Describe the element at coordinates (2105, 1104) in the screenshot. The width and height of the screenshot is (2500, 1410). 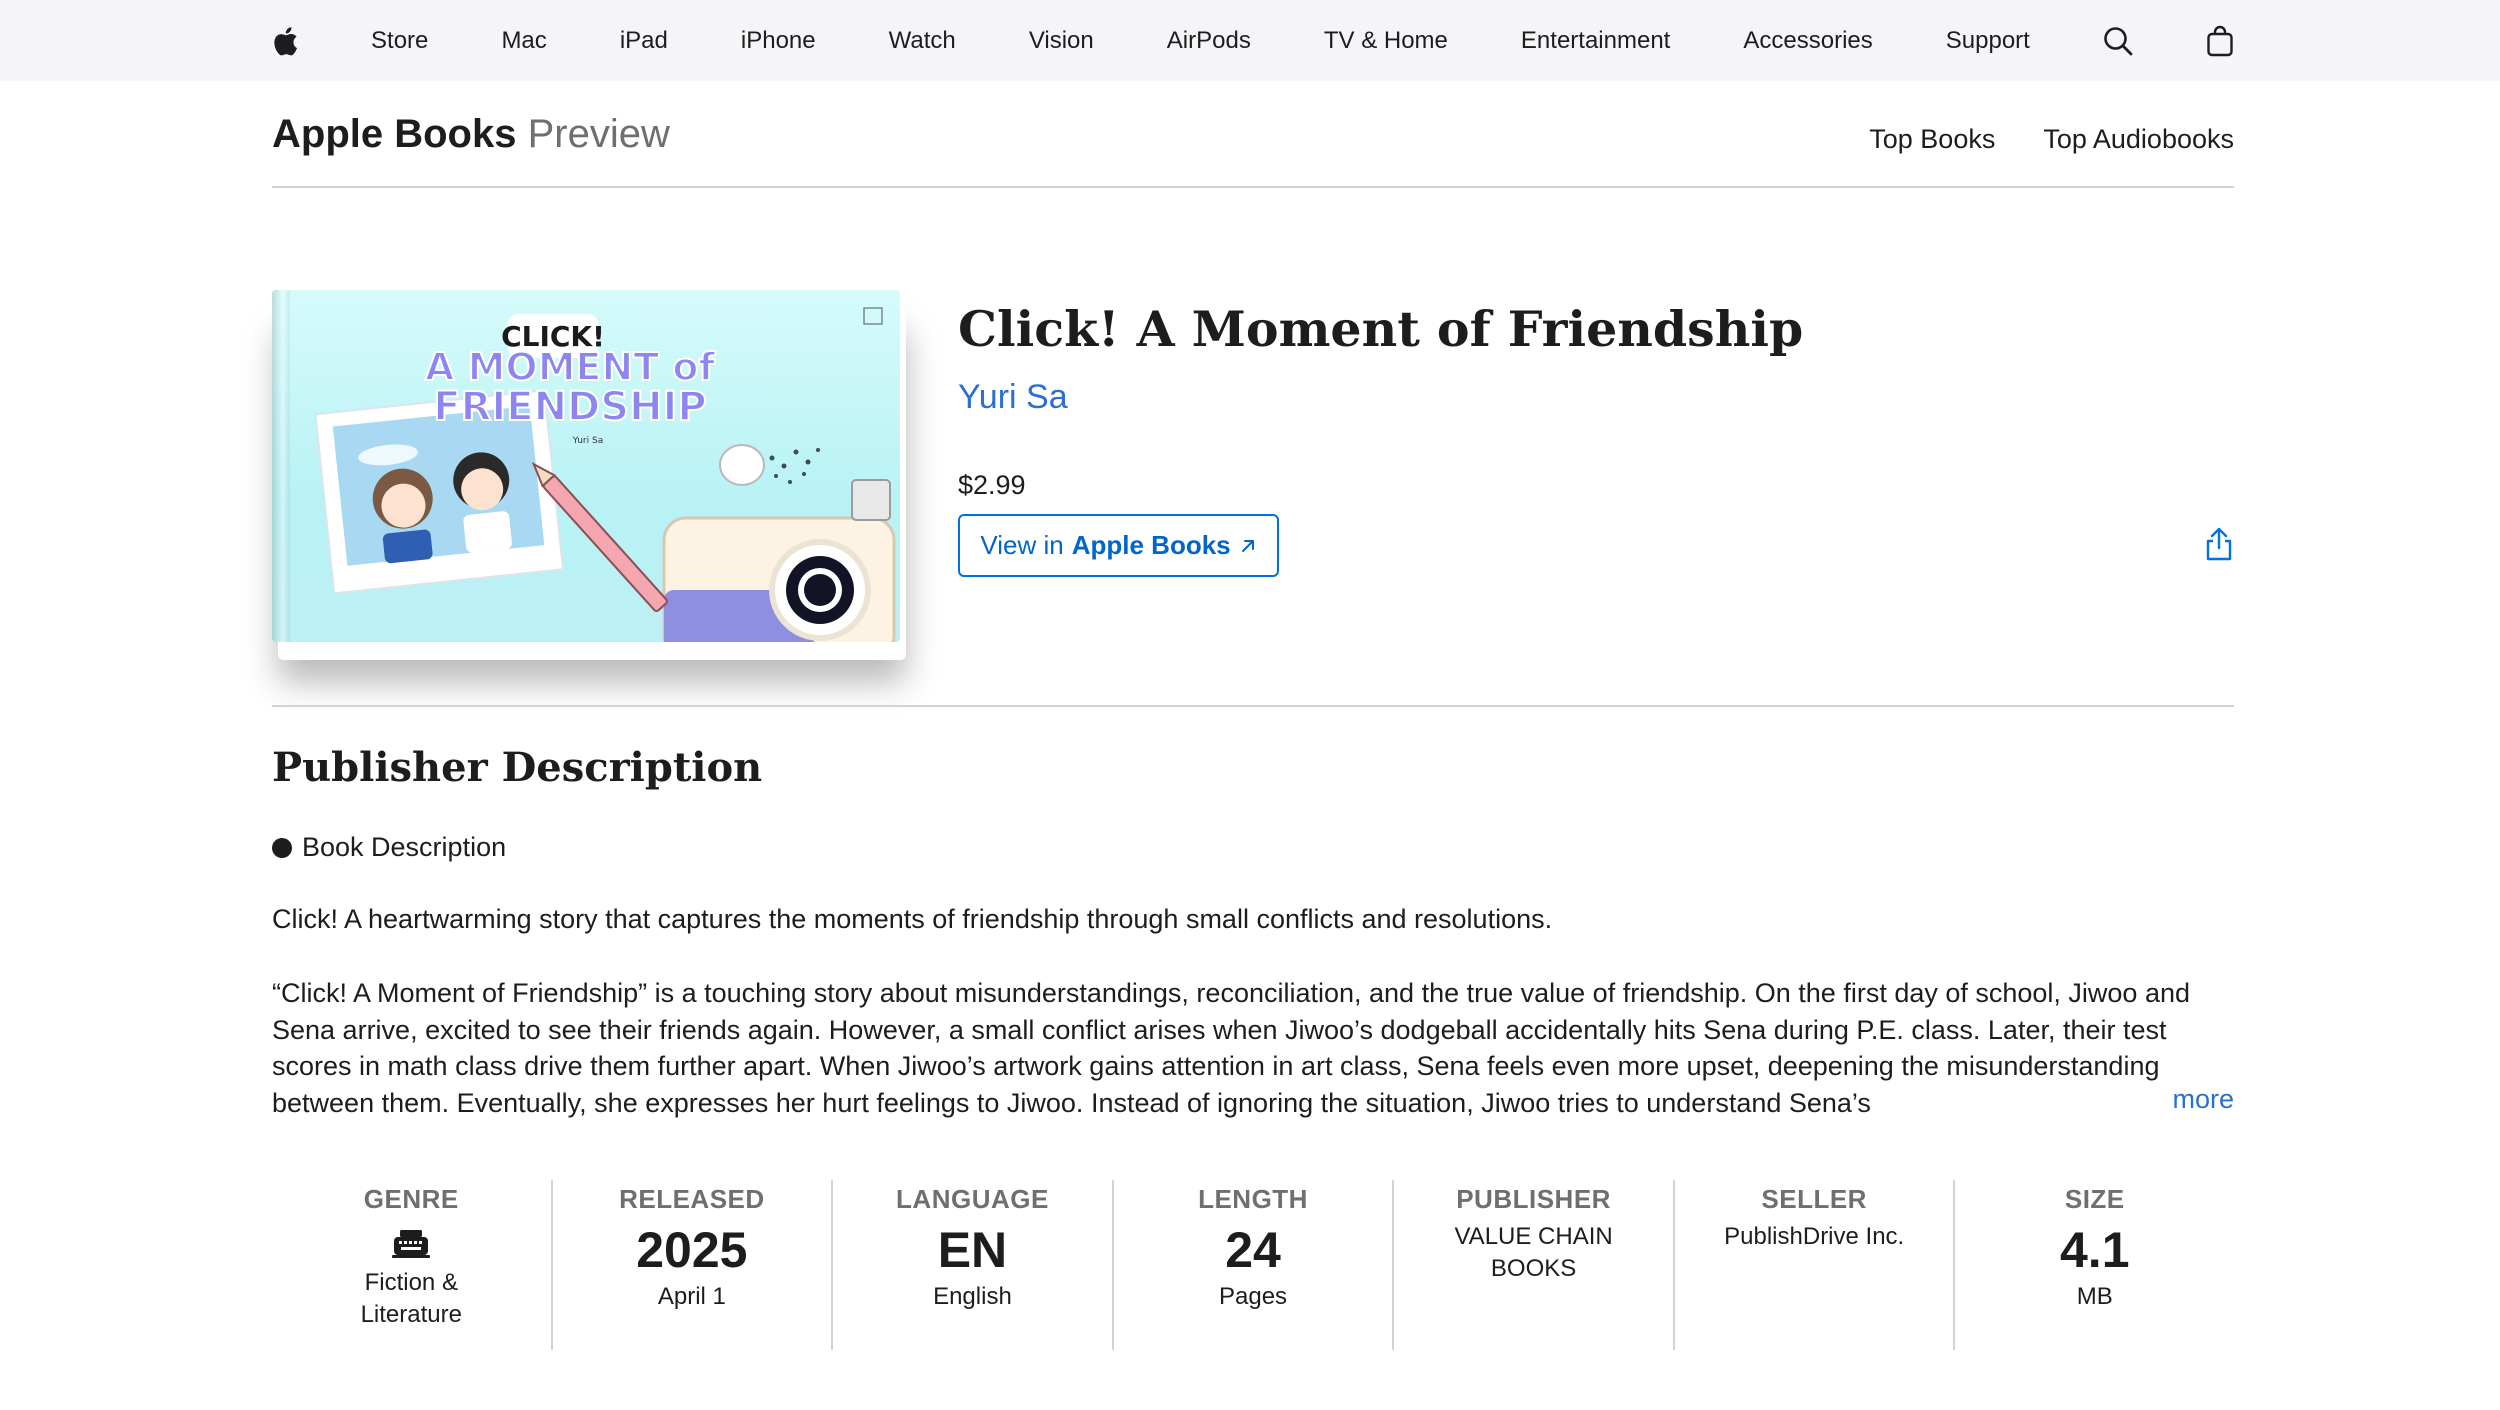
I see `description-fade` at that location.